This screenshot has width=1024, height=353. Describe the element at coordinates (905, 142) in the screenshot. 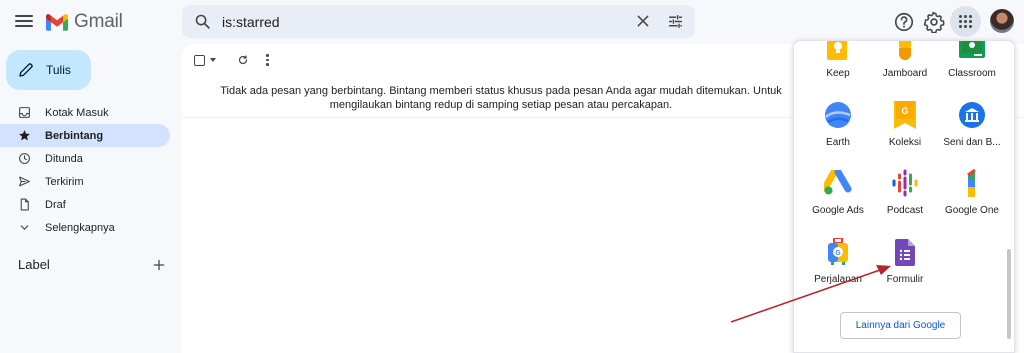

I see `app-label: Koleksi` at that location.